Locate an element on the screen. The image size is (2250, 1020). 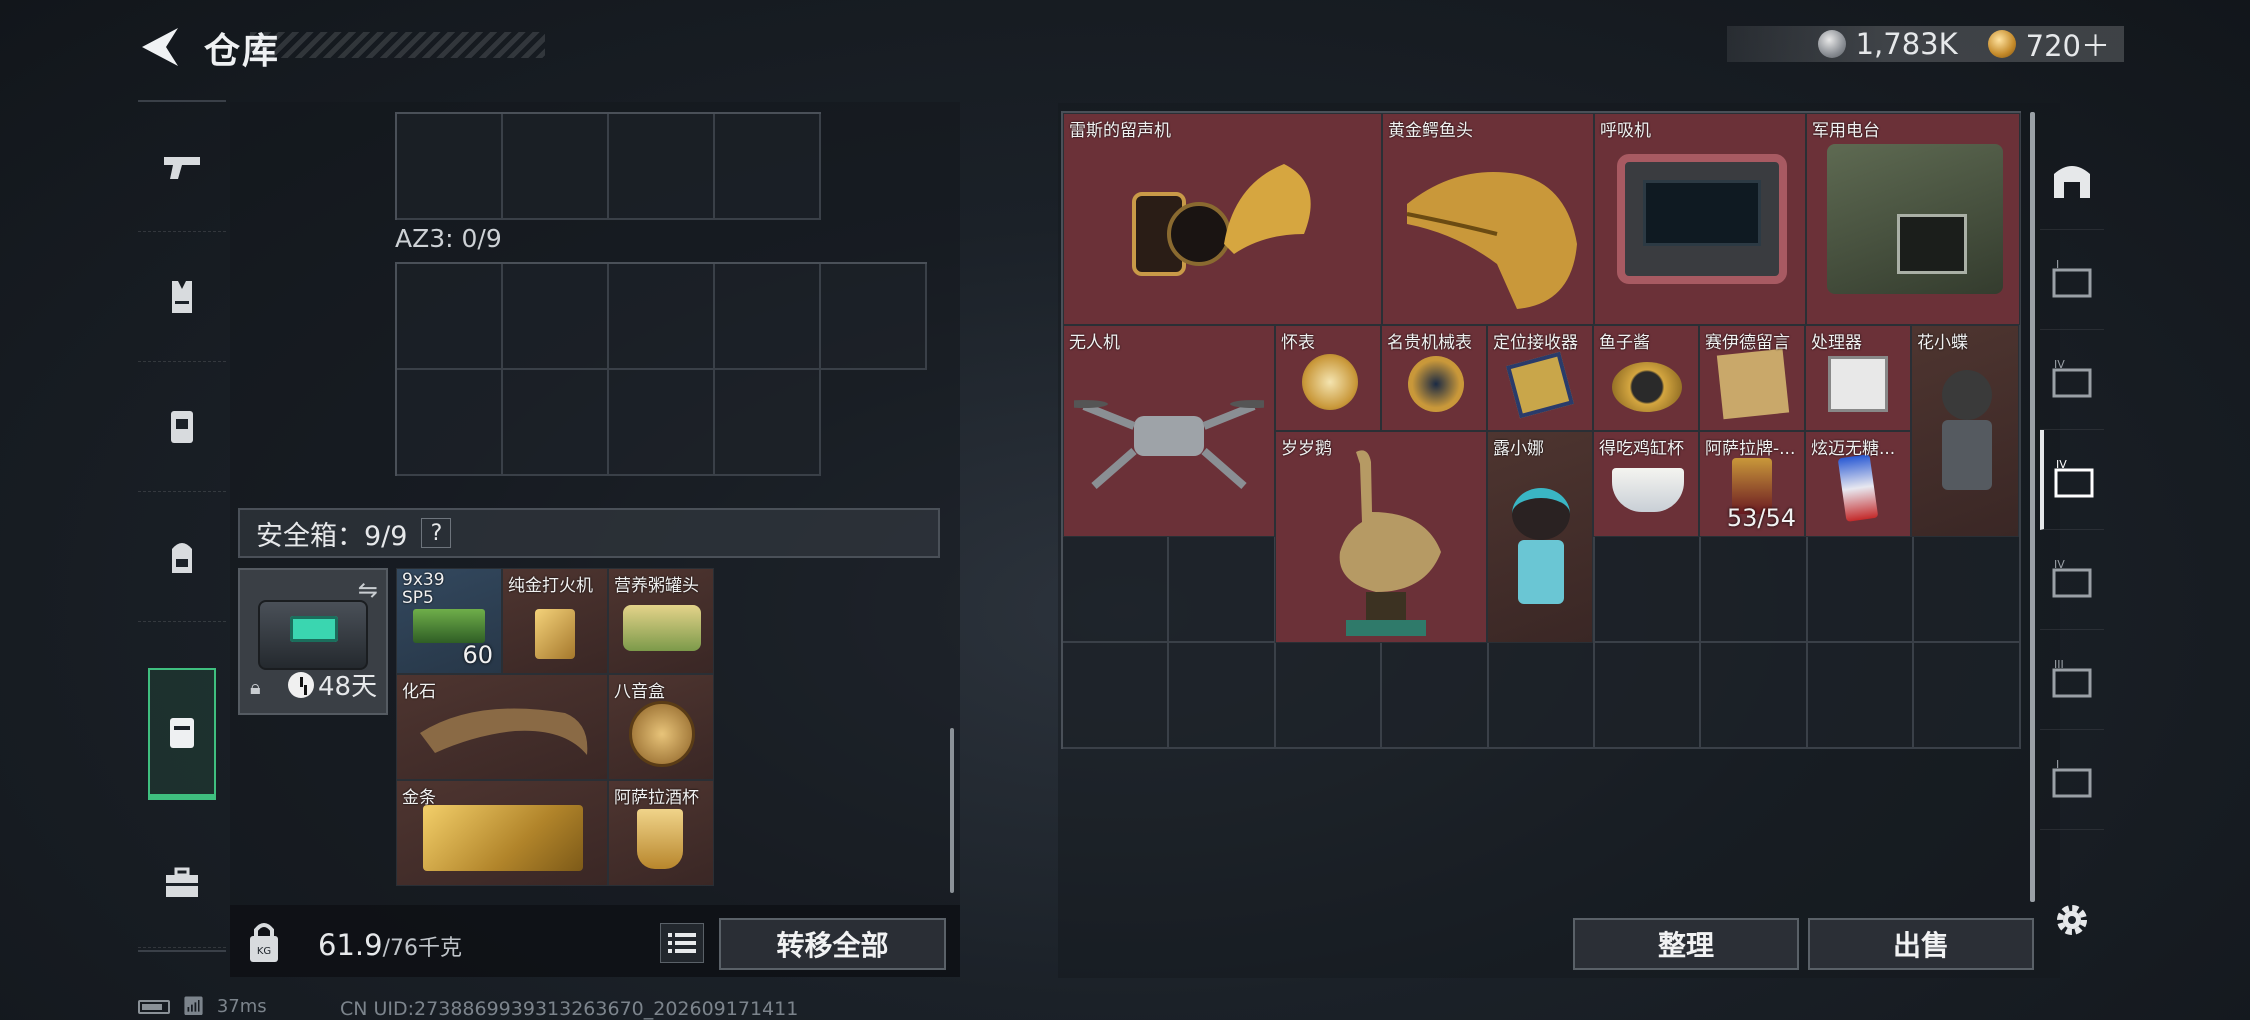
list-view-button is located at coordinates (682, 943).